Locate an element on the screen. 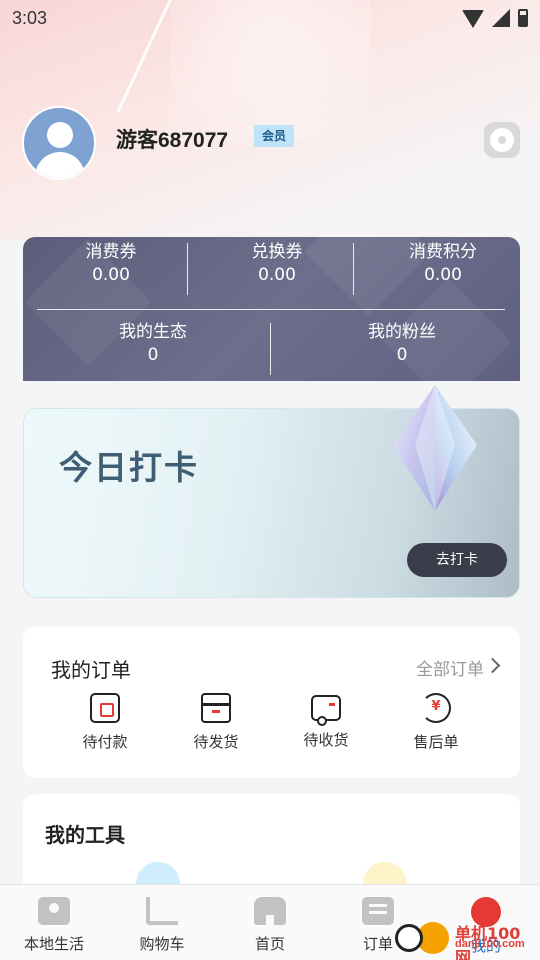 This screenshot has height=960, width=540. gear-icon is located at coordinates (502, 140).